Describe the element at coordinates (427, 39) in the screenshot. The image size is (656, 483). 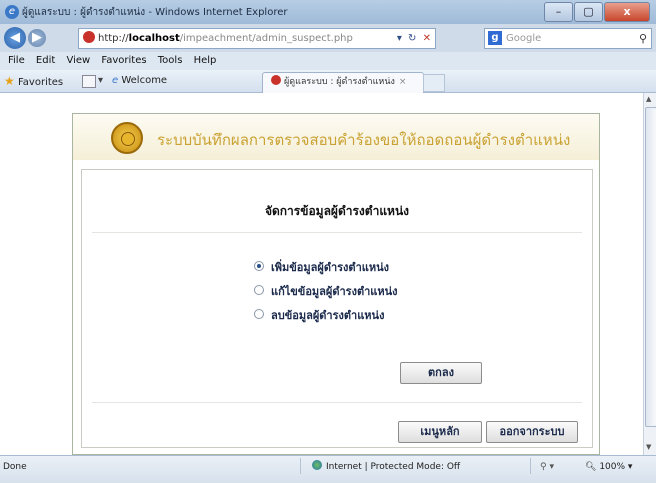
I see `stop-icon: ✕` at that location.